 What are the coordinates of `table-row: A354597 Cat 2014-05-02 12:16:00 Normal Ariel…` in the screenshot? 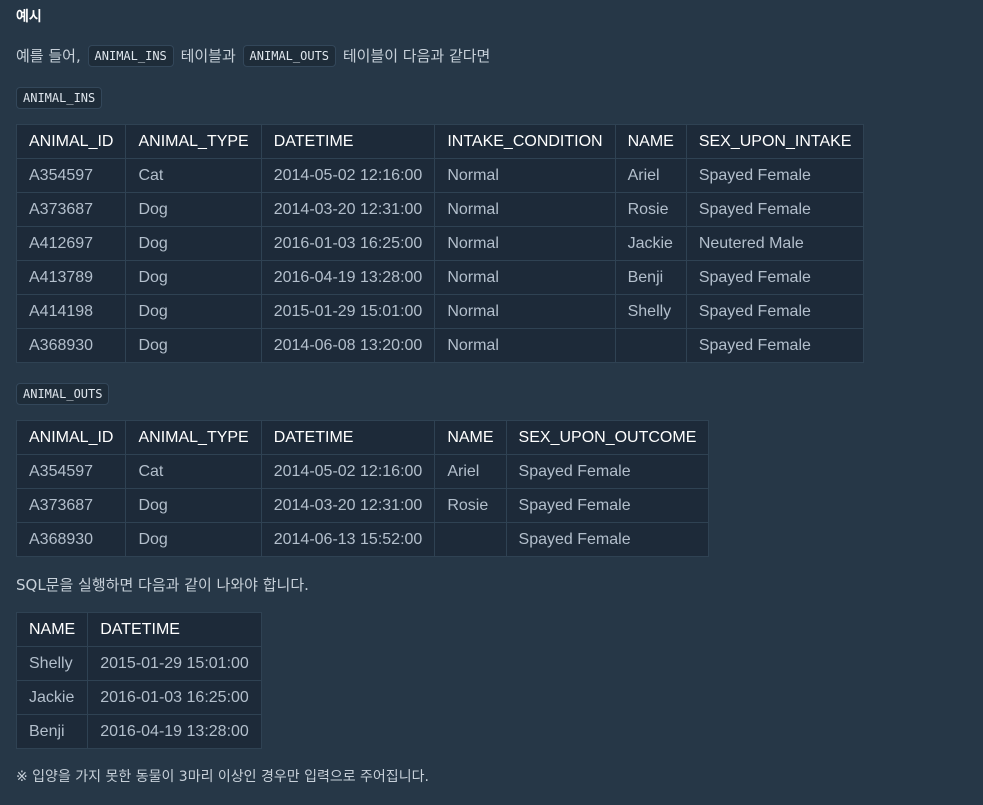 It's located at (440, 175).